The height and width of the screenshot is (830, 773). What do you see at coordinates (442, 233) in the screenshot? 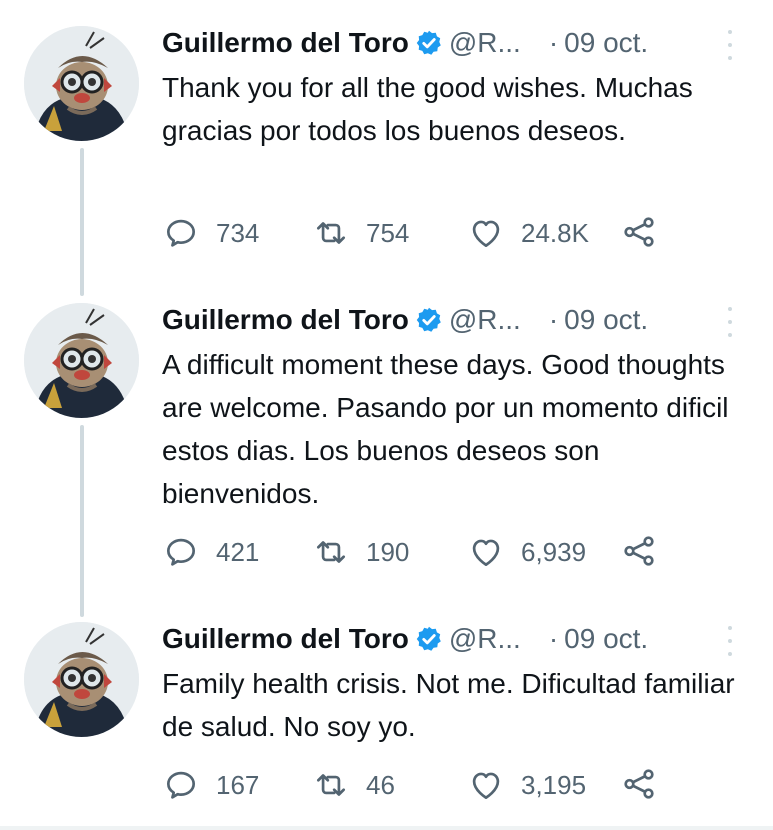
I see `tweet-actions: 734 754 24.8K` at bounding box center [442, 233].